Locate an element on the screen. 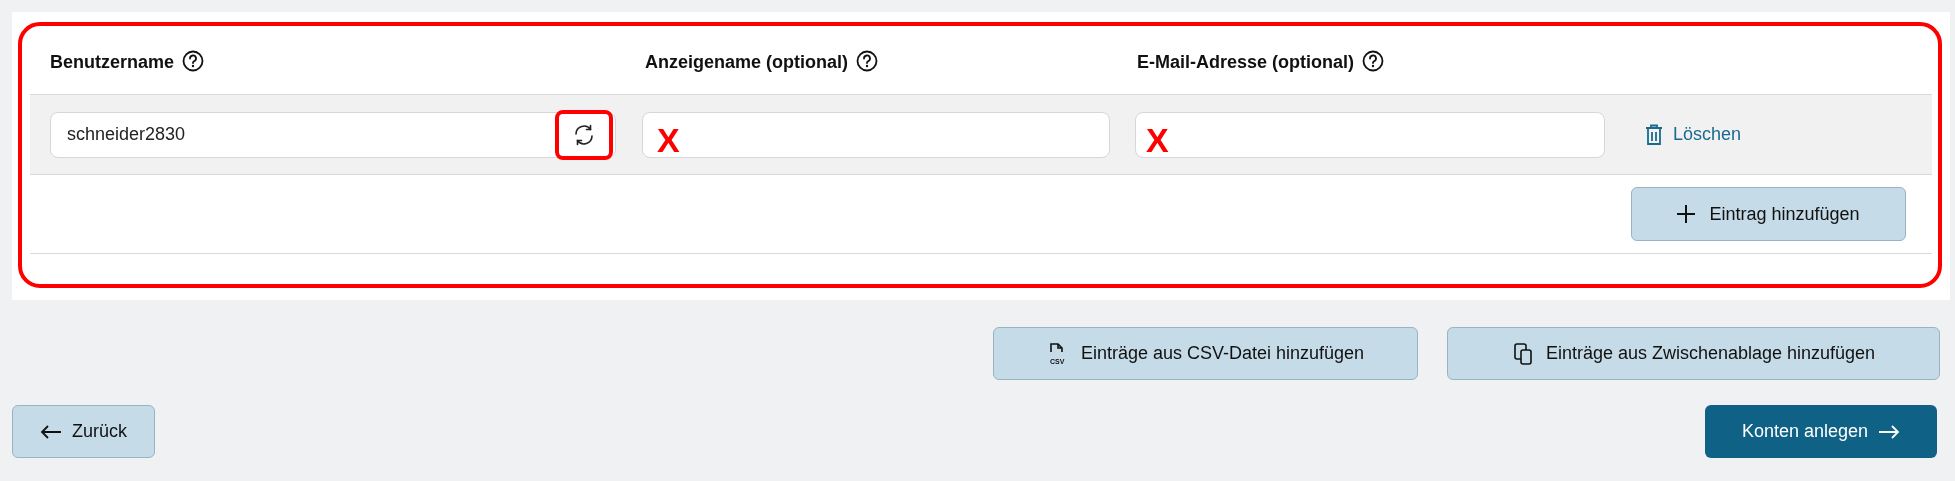 The height and width of the screenshot is (481, 1955). column-header: Benutzername is located at coordinates (112, 62).